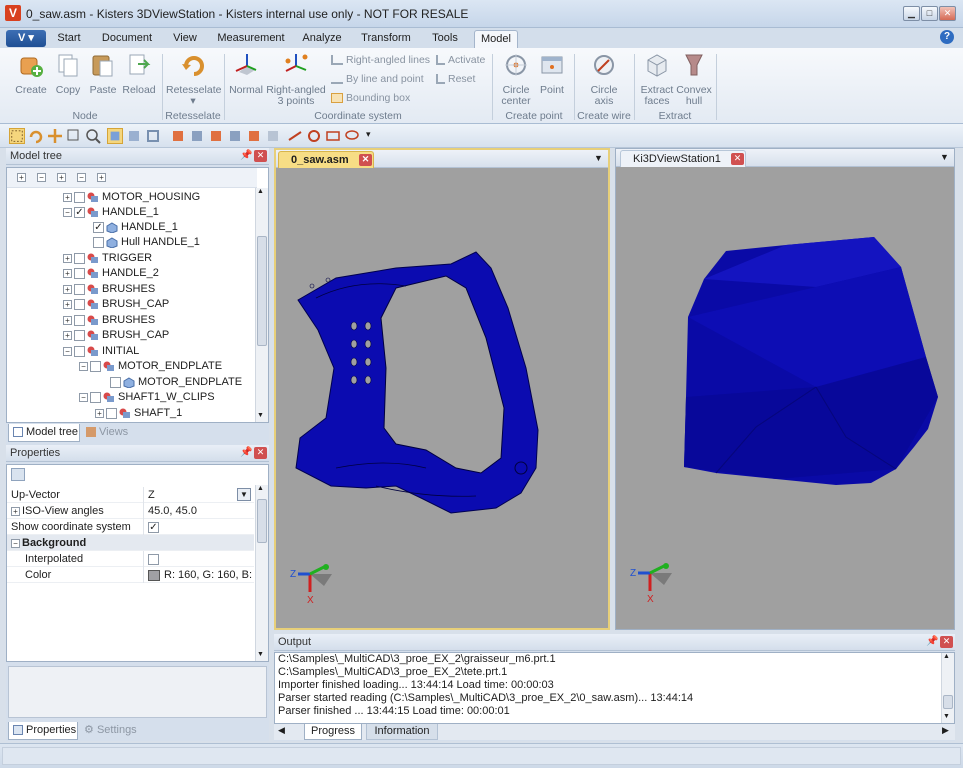 This screenshot has width=963, height=768. I want to click on tab-information: Information, so click(402, 732).